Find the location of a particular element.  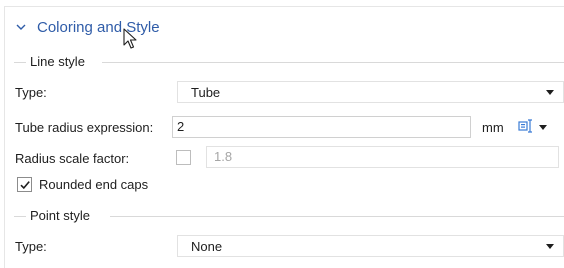

mouse-pointer-icon is located at coordinates (130, 40).